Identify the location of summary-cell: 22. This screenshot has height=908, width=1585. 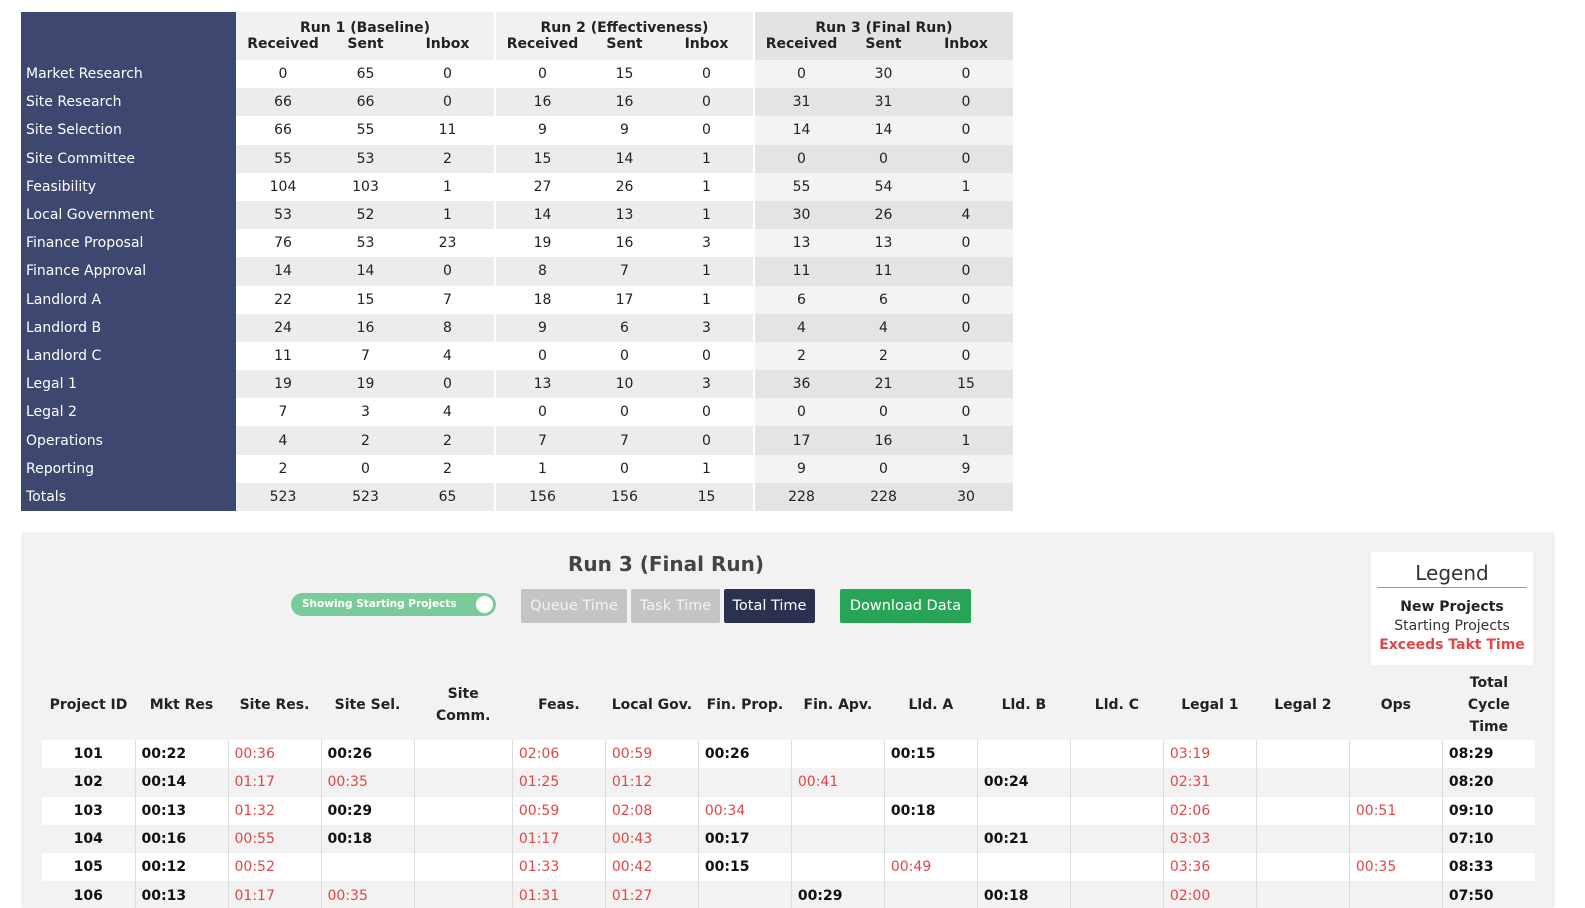
(283, 299).